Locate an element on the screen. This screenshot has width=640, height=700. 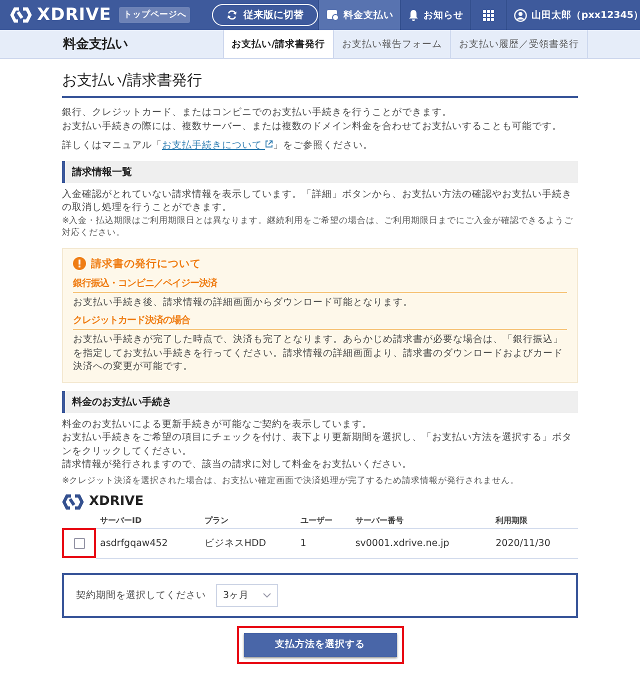
instruction-text: 料金のお支払いによる更新手続きが可能なご契約を表示しています。 is located at coordinates (217, 424).